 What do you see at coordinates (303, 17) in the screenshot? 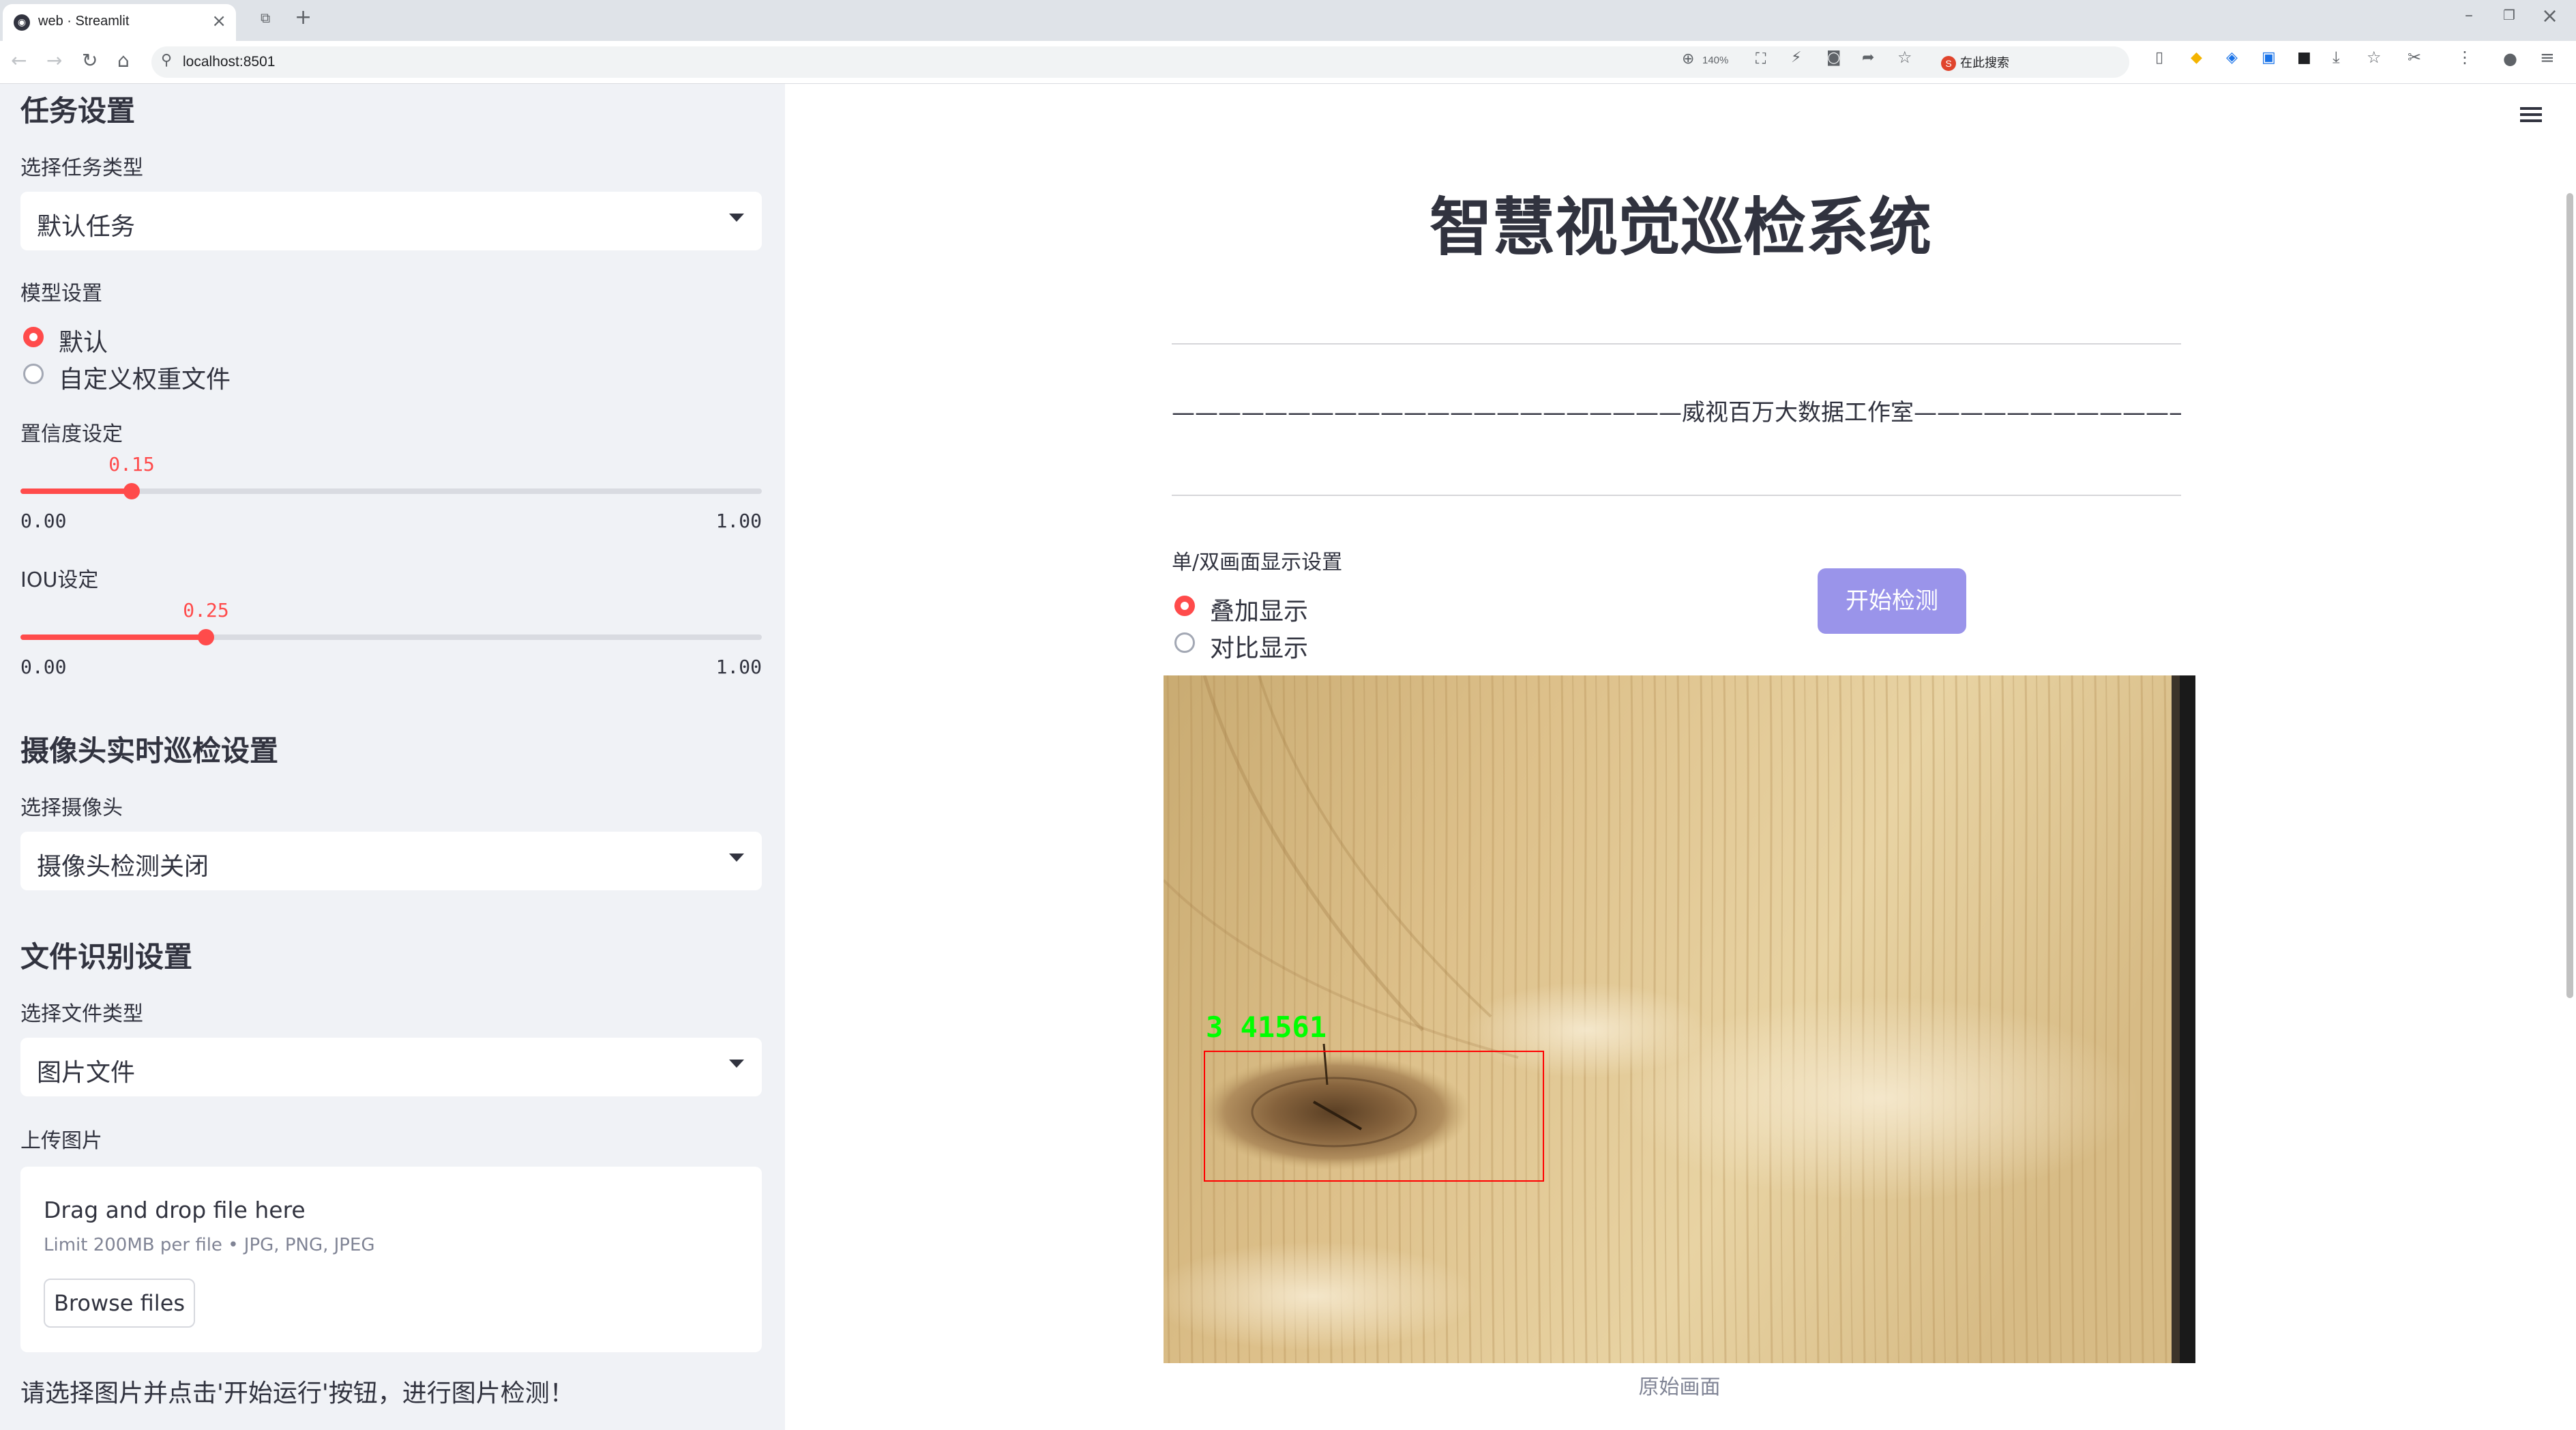
I see `new-tab-icon: +` at bounding box center [303, 17].